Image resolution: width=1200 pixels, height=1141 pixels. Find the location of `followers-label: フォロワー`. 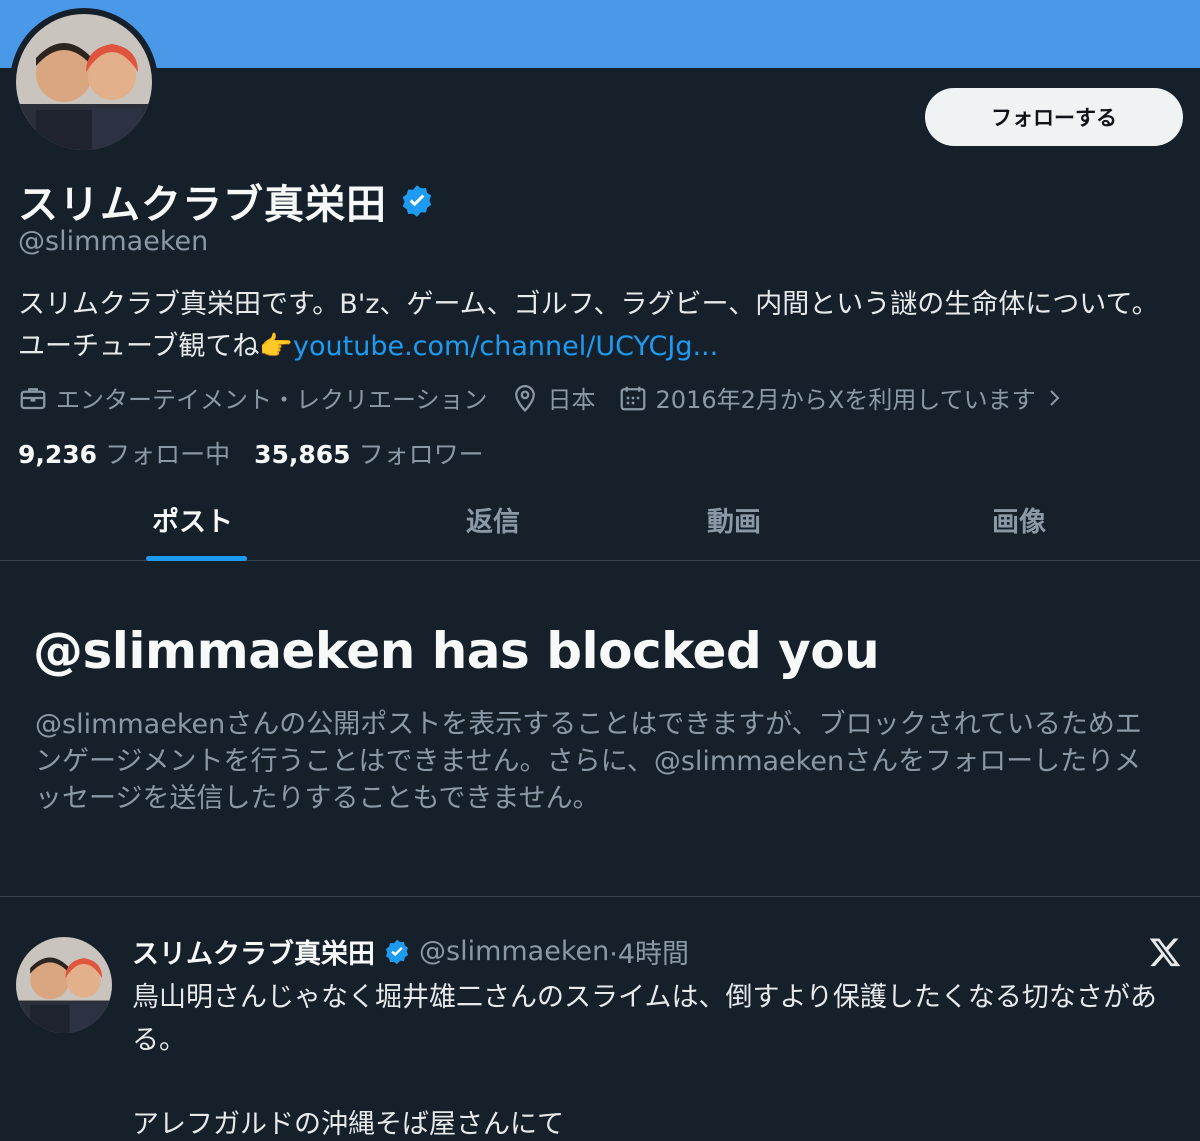

followers-label: フォロワー is located at coordinates (421, 454).